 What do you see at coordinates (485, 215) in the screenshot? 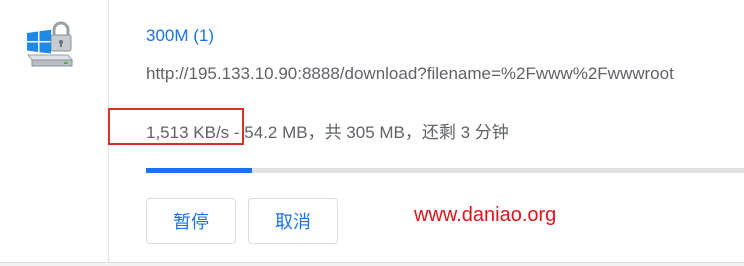
I see `watermark-text: www.daniao.org` at bounding box center [485, 215].